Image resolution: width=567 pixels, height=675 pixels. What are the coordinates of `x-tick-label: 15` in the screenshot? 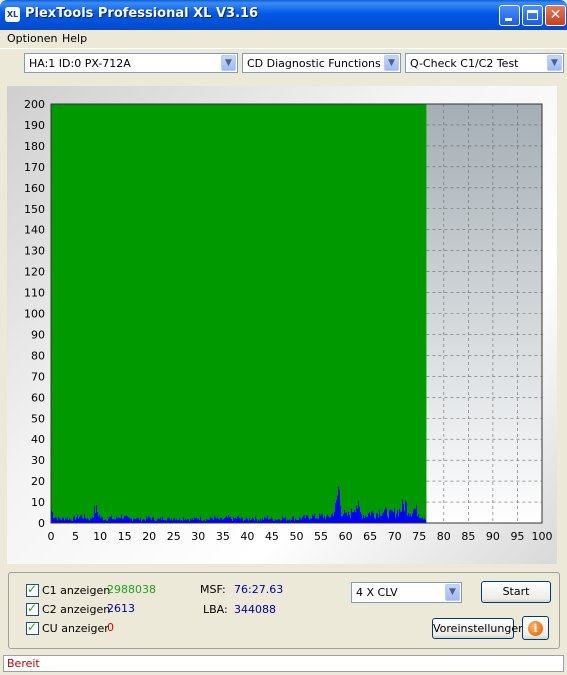 It's located at (125, 536).